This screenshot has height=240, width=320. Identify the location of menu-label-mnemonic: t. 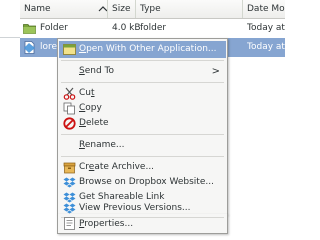
(93, 93).